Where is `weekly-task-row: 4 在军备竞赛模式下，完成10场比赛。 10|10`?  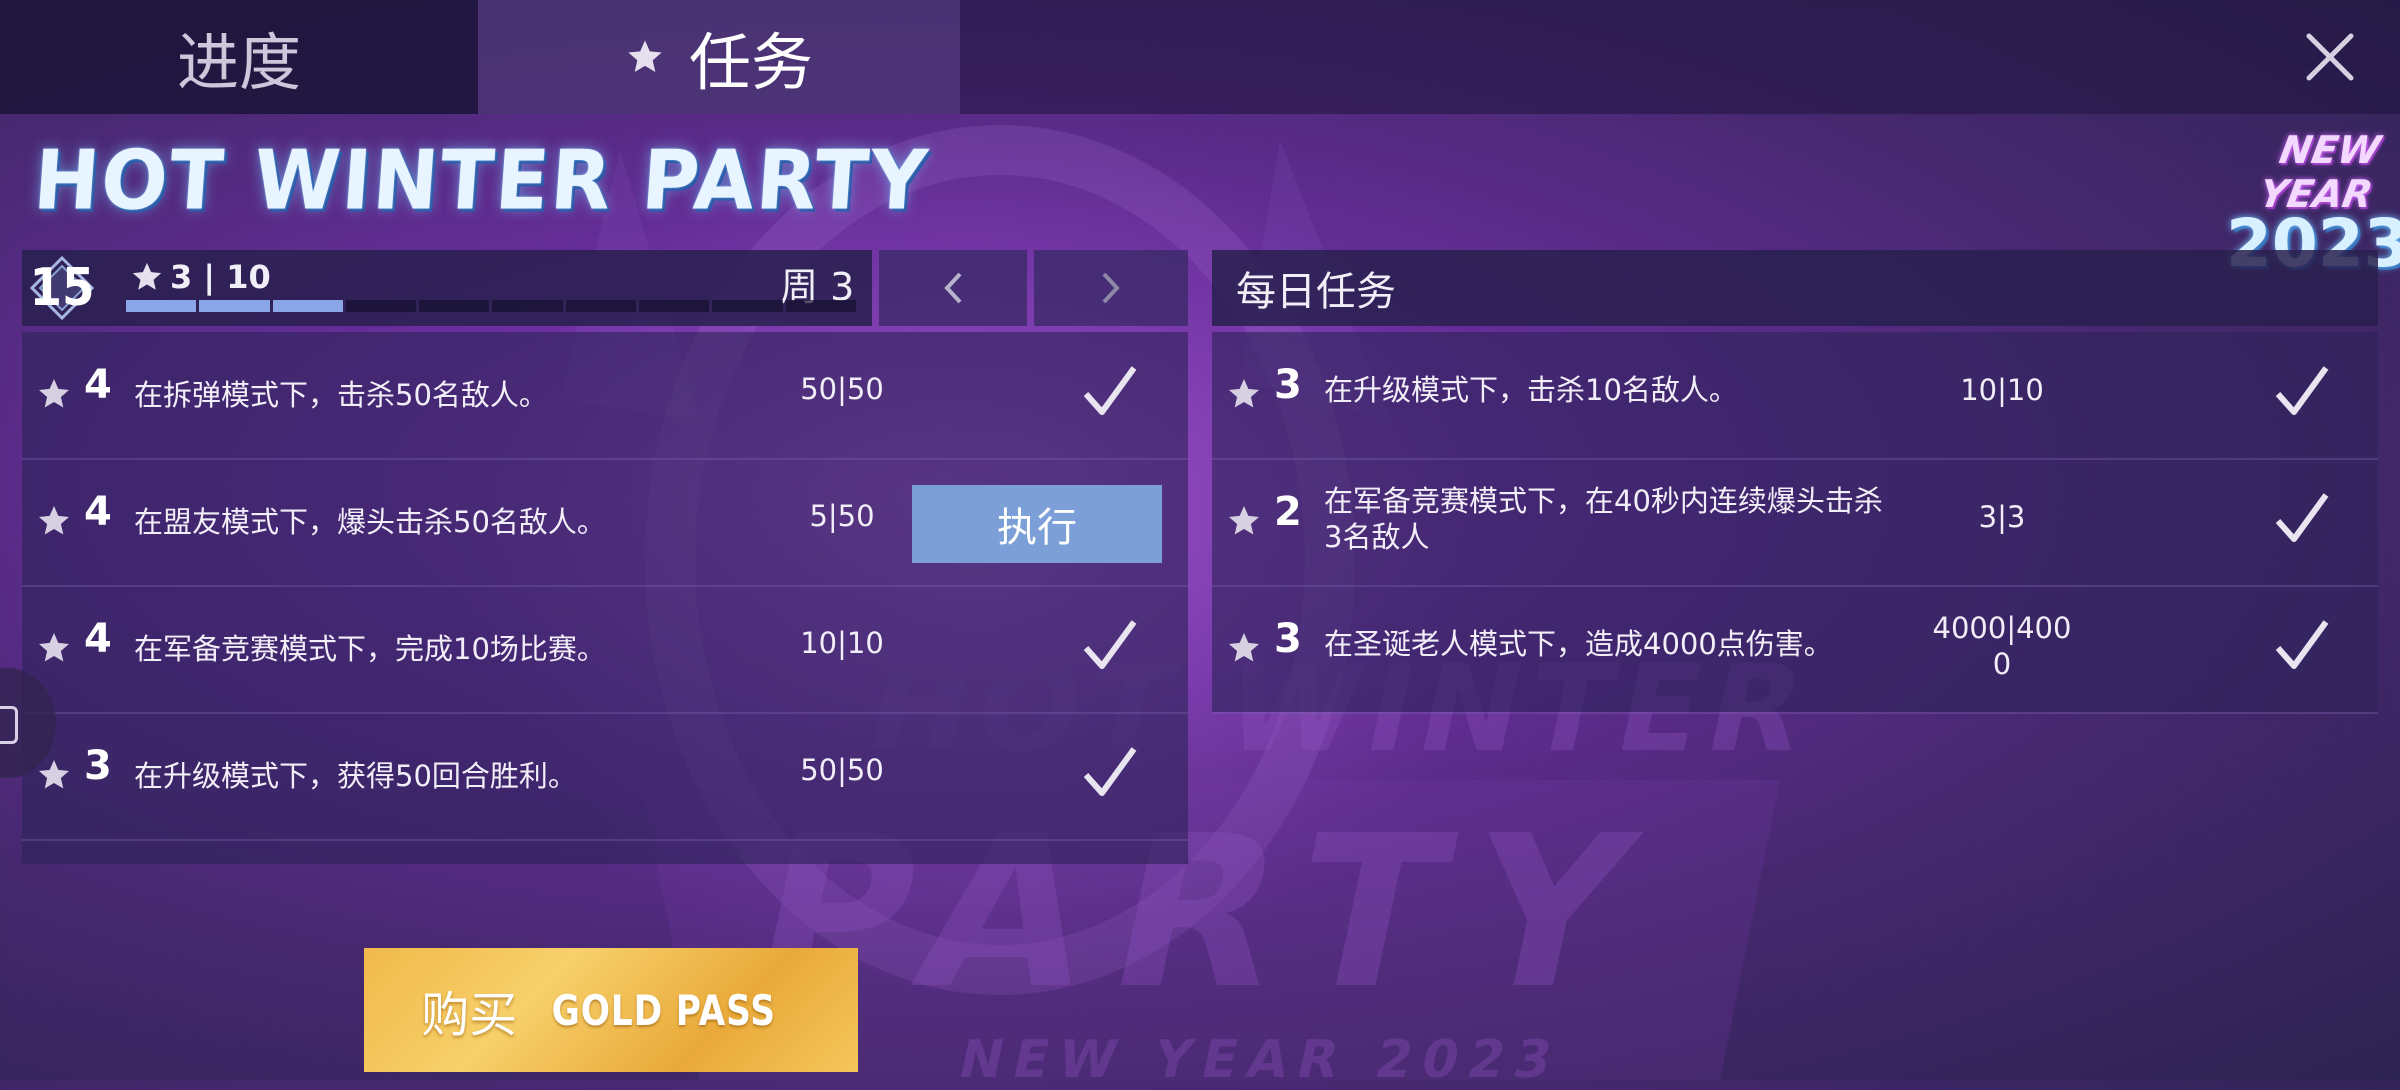
weekly-task-row: 4 在军备竞赛模式下，完成10场比赛。 10|10 is located at coordinates (605, 650).